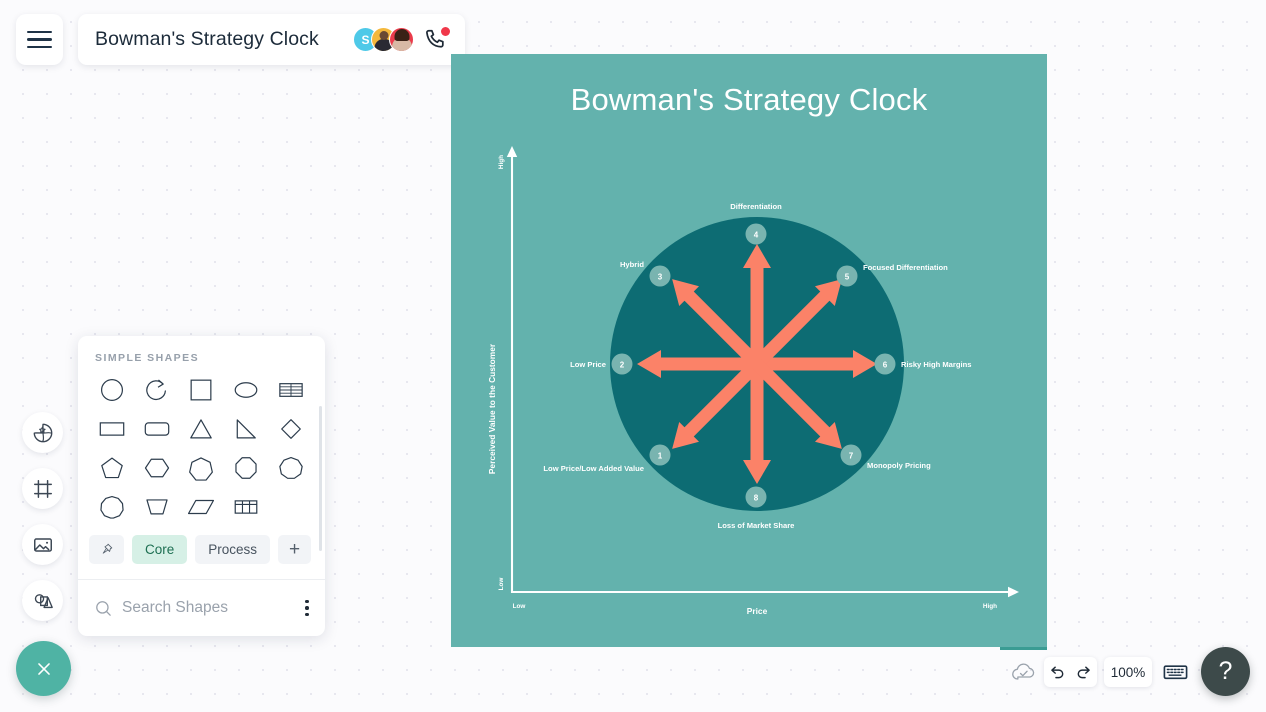 The width and height of the screenshot is (1266, 712). Describe the element at coordinates (157, 467) in the screenshot. I see `shape-hexagon` at that location.